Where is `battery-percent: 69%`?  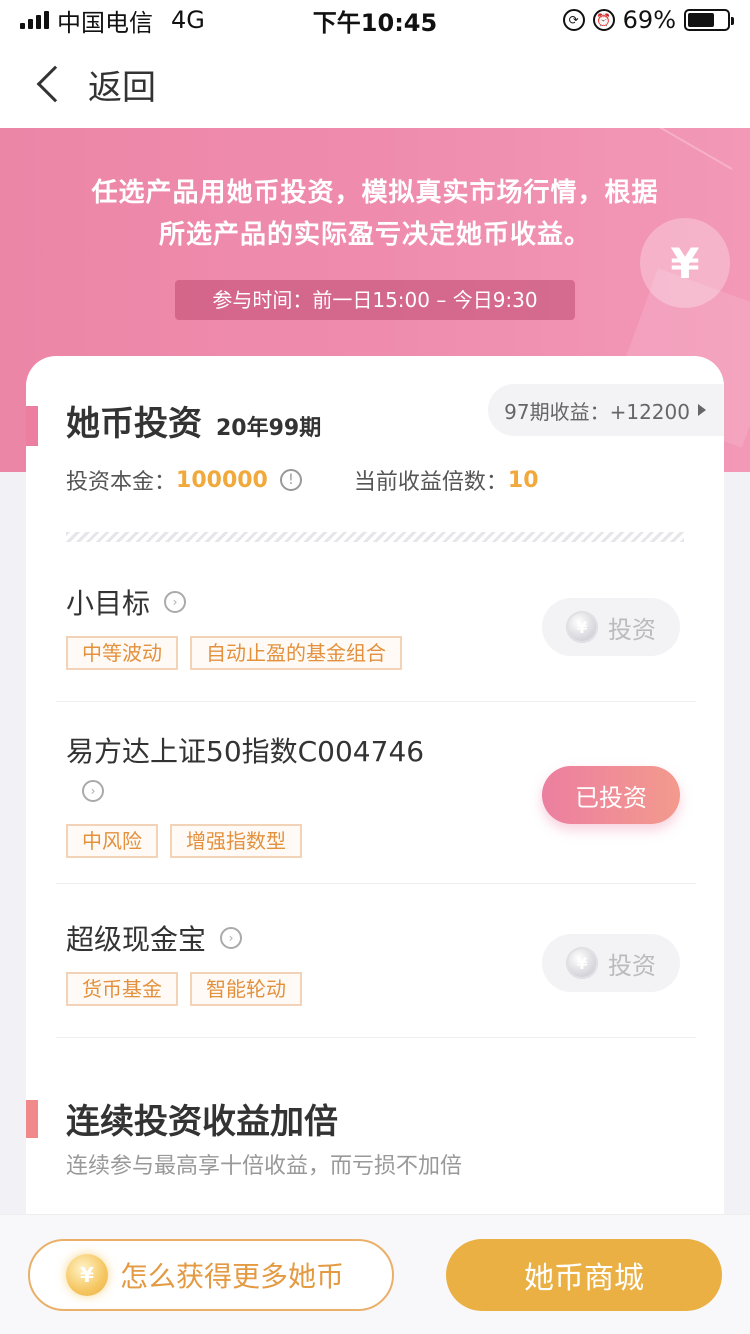
battery-percent: 69% is located at coordinates (649, 20).